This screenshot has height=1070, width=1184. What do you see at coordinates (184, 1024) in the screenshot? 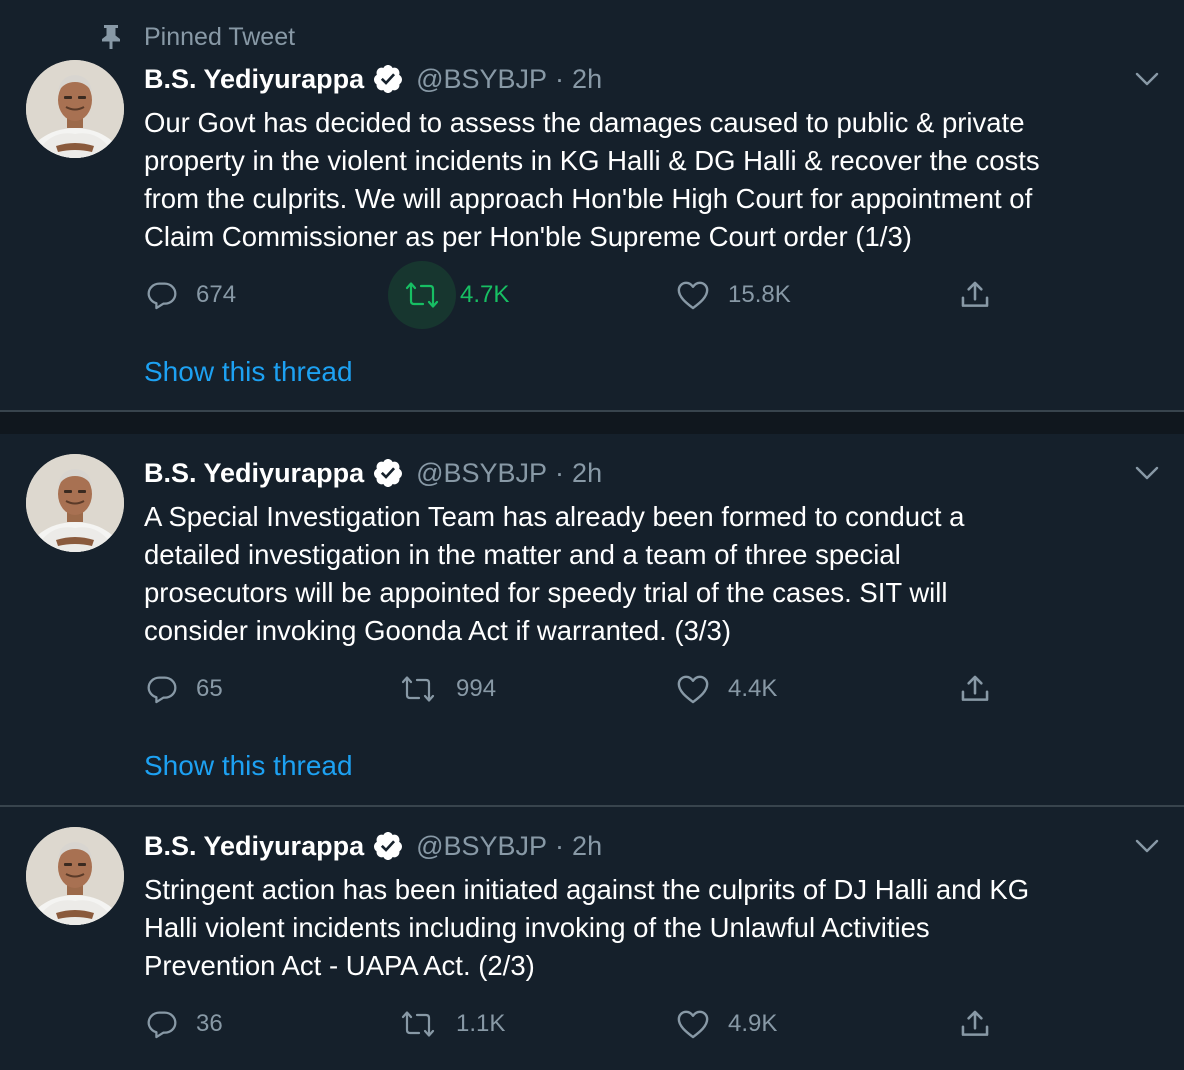
I see `reply-button: 36` at bounding box center [184, 1024].